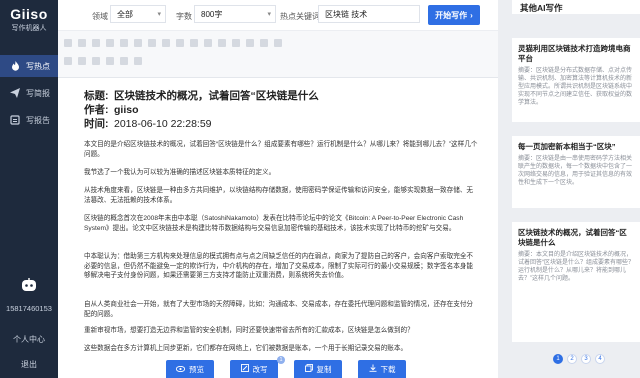  What do you see at coordinates (541, 8) in the screenshot?
I see `panel-title: 其他AI写作` at bounding box center [541, 8].